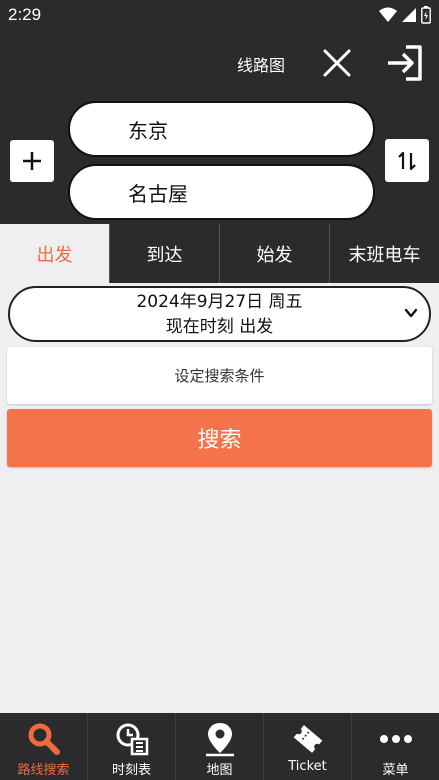 The image size is (439, 780). What do you see at coordinates (219, 740) in the screenshot?
I see `map-pin-icon` at bounding box center [219, 740].